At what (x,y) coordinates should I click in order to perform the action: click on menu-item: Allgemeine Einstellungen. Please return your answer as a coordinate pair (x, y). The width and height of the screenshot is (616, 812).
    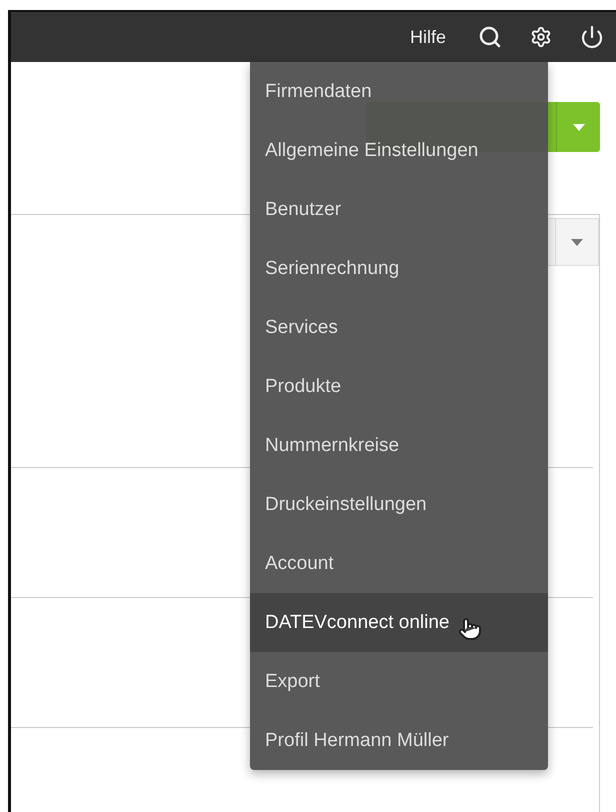
    Looking at the image, I should click on (399, 150).